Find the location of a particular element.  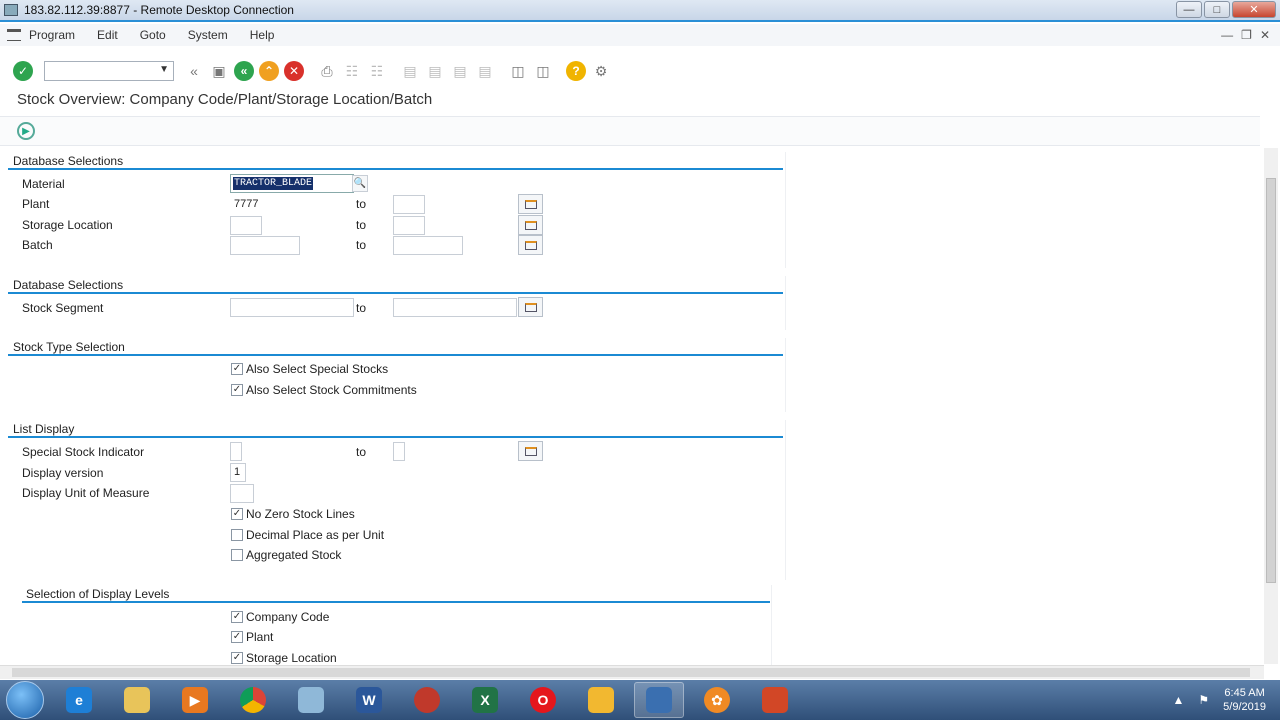

no-zero-stock-checkbox: ✓ is located at coordinates (237, 514).